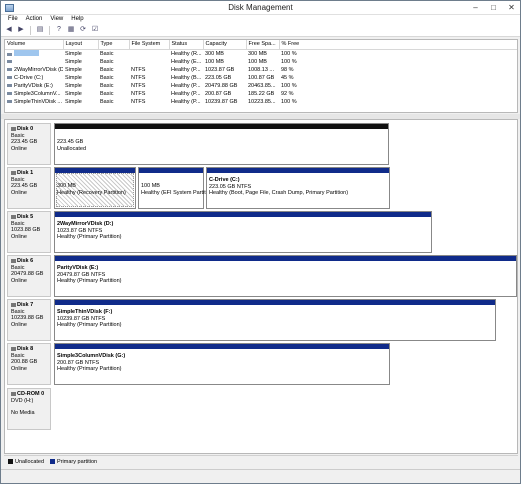 This screenshot has width=521, height=484. What do you see at coordinates (29, 144) in the screenshot?
I see `disk-info: Disk 0 Basic 223.45 GB Online` at bounding box center [29, 144].